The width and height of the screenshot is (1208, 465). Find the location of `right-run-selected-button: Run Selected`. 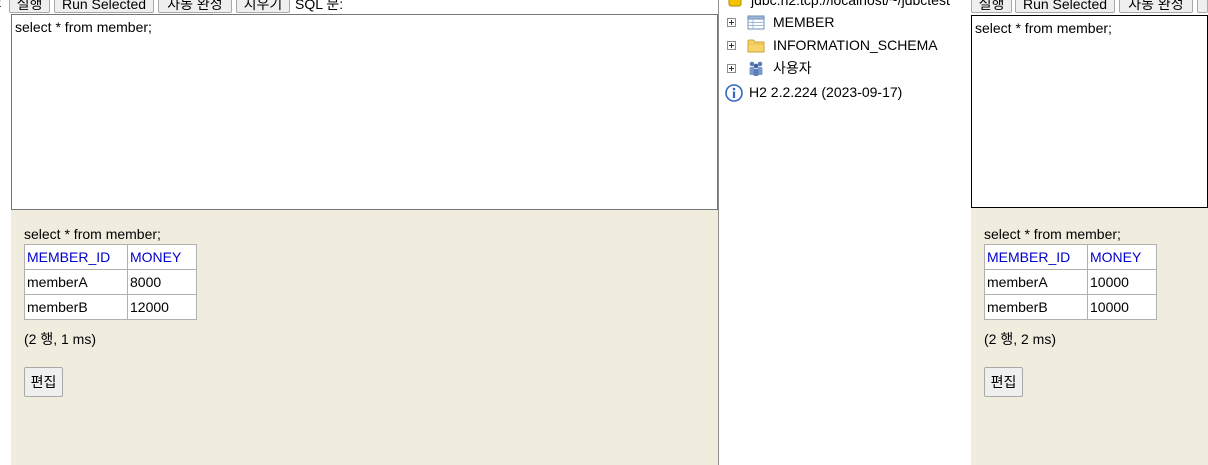

right-run-selected-button: Run Selected is located at coordinates (1065, 6).